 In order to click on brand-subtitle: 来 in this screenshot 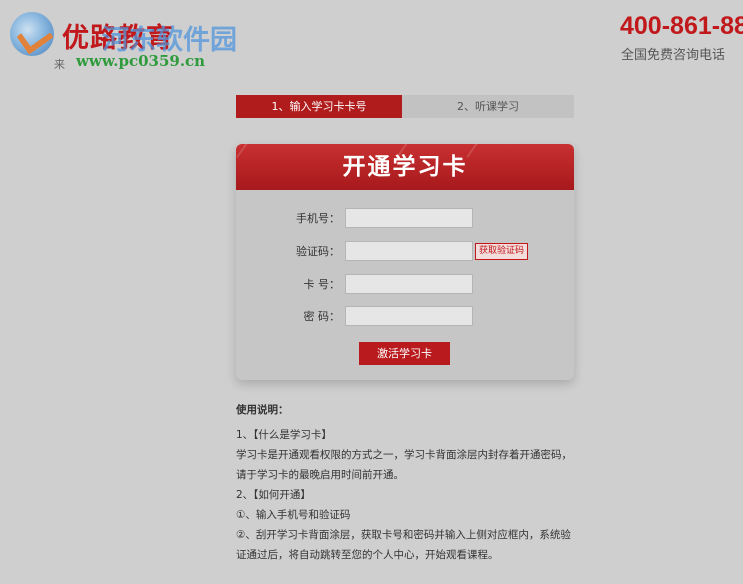, I will do `click(59, 64)`.